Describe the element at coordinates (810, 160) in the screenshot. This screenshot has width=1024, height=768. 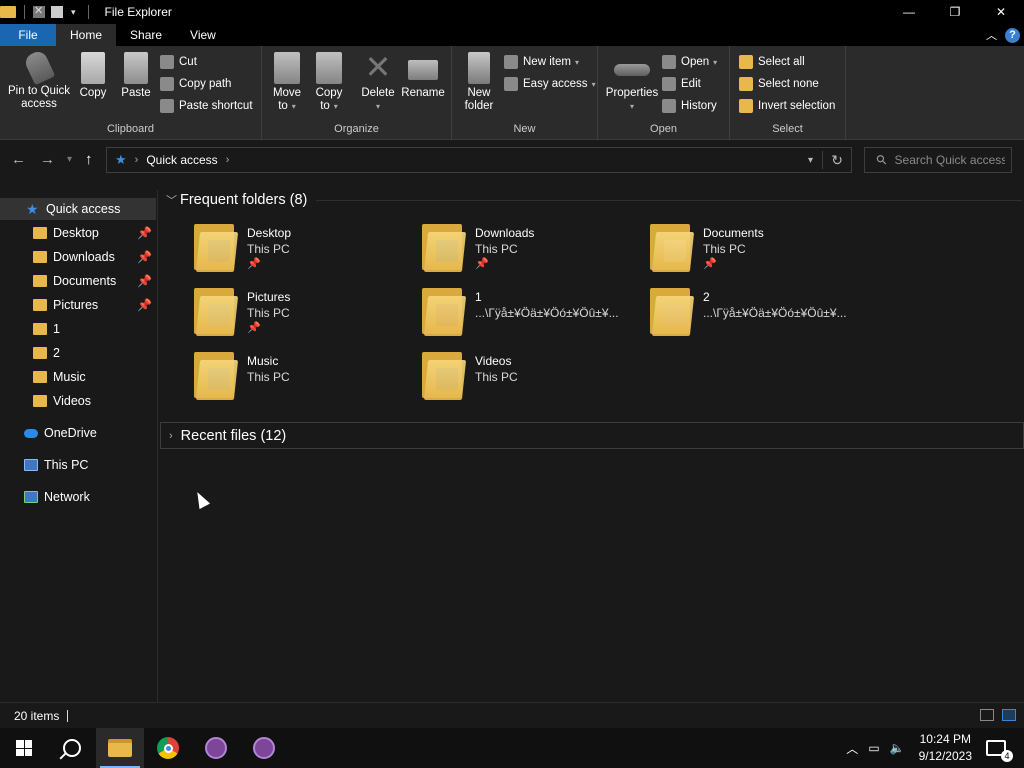
I see `address-dropdown-icon: ▾` at that location.